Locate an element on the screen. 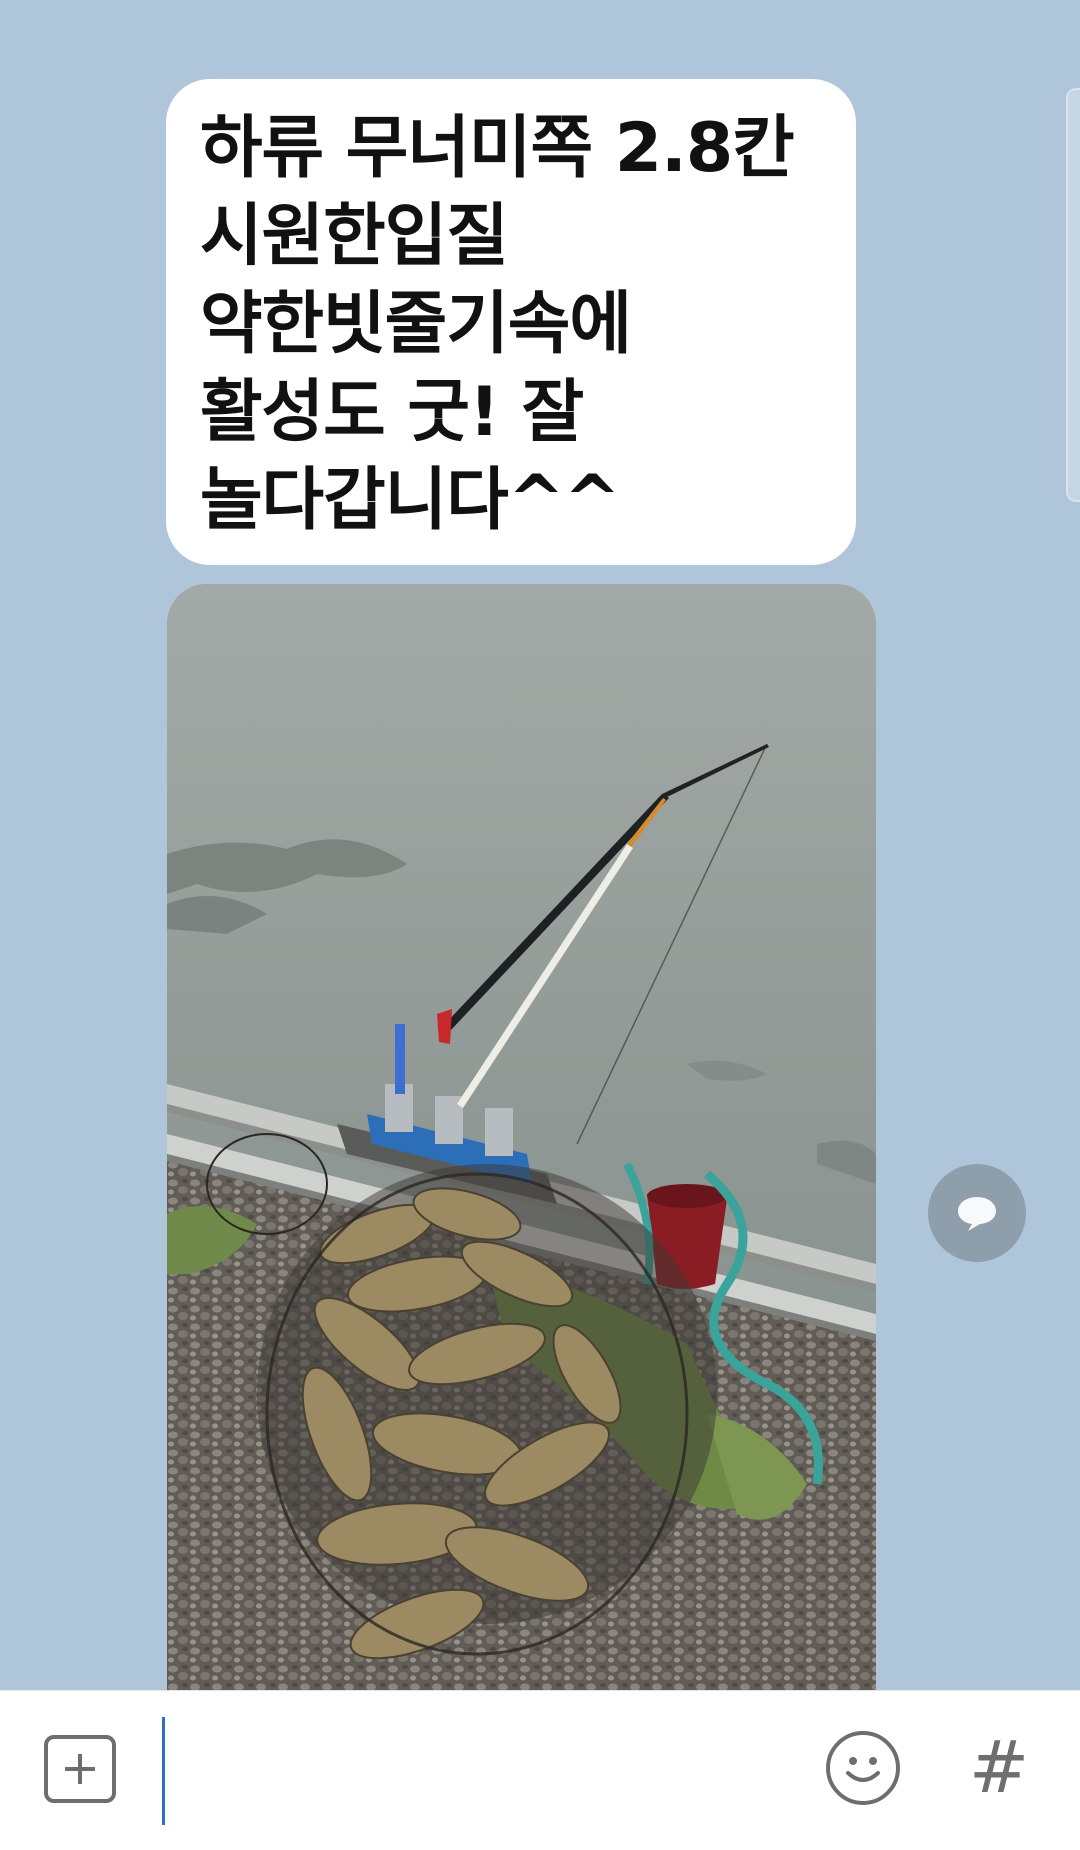 Image resolution: width=1080 pixels, height=1850 pixels. reply-button is located at coordinates (977, 1213).